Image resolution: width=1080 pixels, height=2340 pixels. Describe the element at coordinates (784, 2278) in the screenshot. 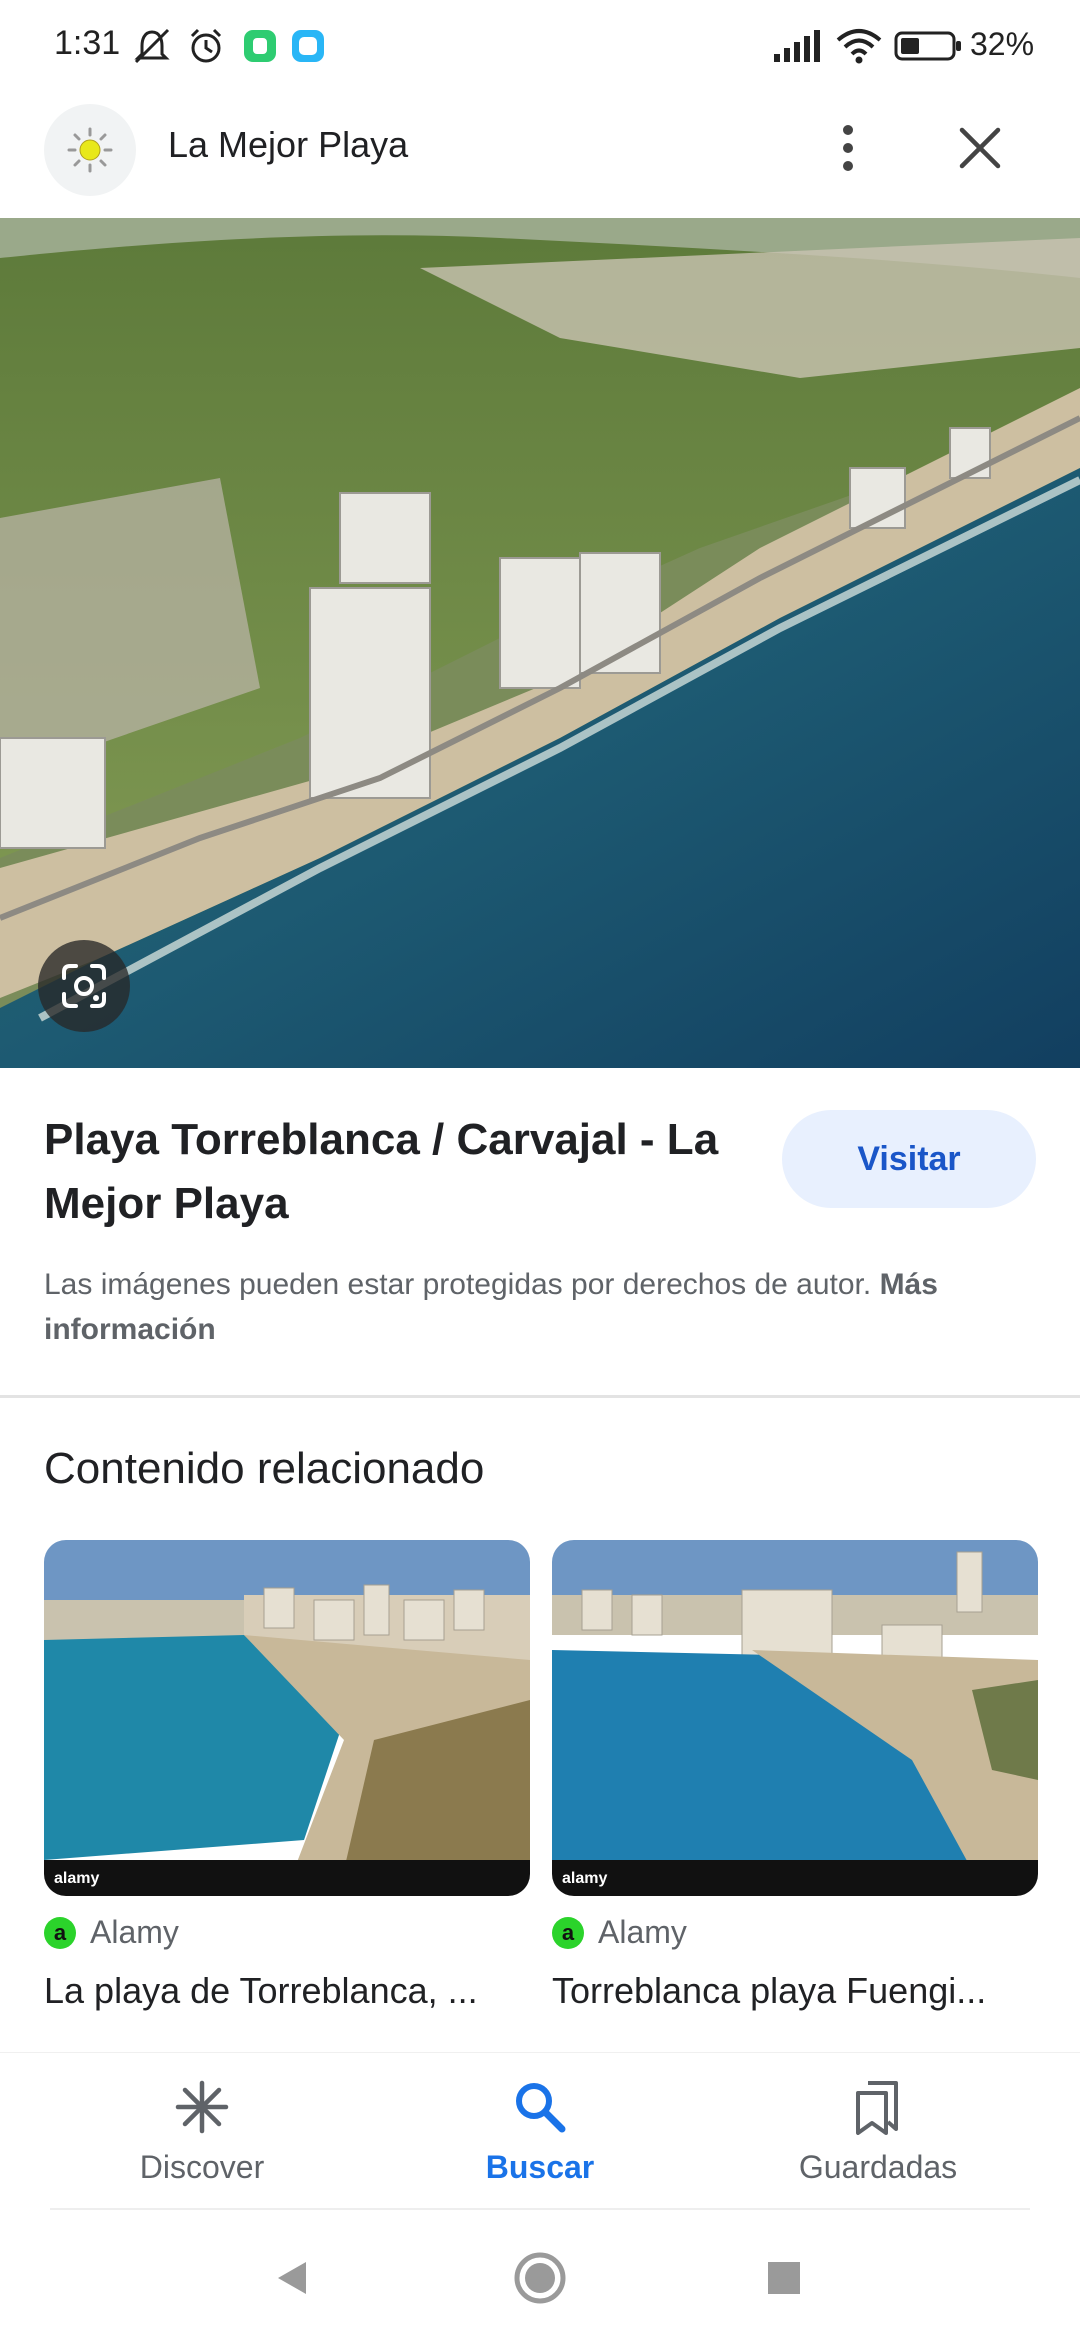

I see `recents-icon` at that location.